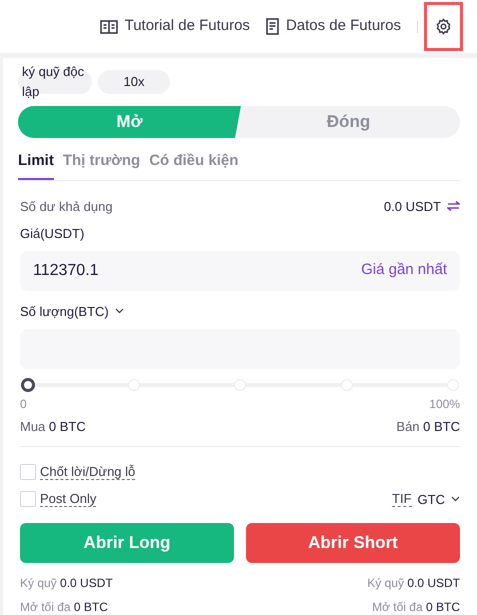 The image size is (477, 615). Describe the element at coordinates (134, 82) in the screenshot. I see `leverage-button: 10x` at that location.